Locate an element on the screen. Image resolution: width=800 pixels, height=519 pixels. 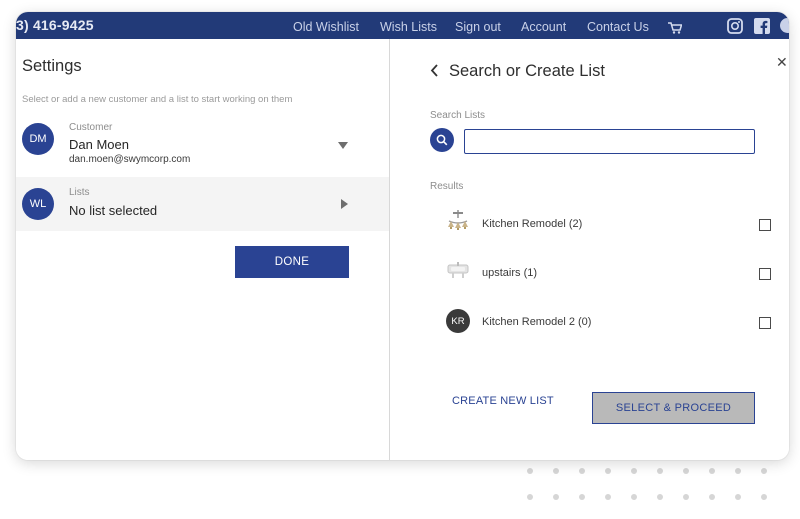
search-lists-label: Search Lists is located at coordinates (458, 115).